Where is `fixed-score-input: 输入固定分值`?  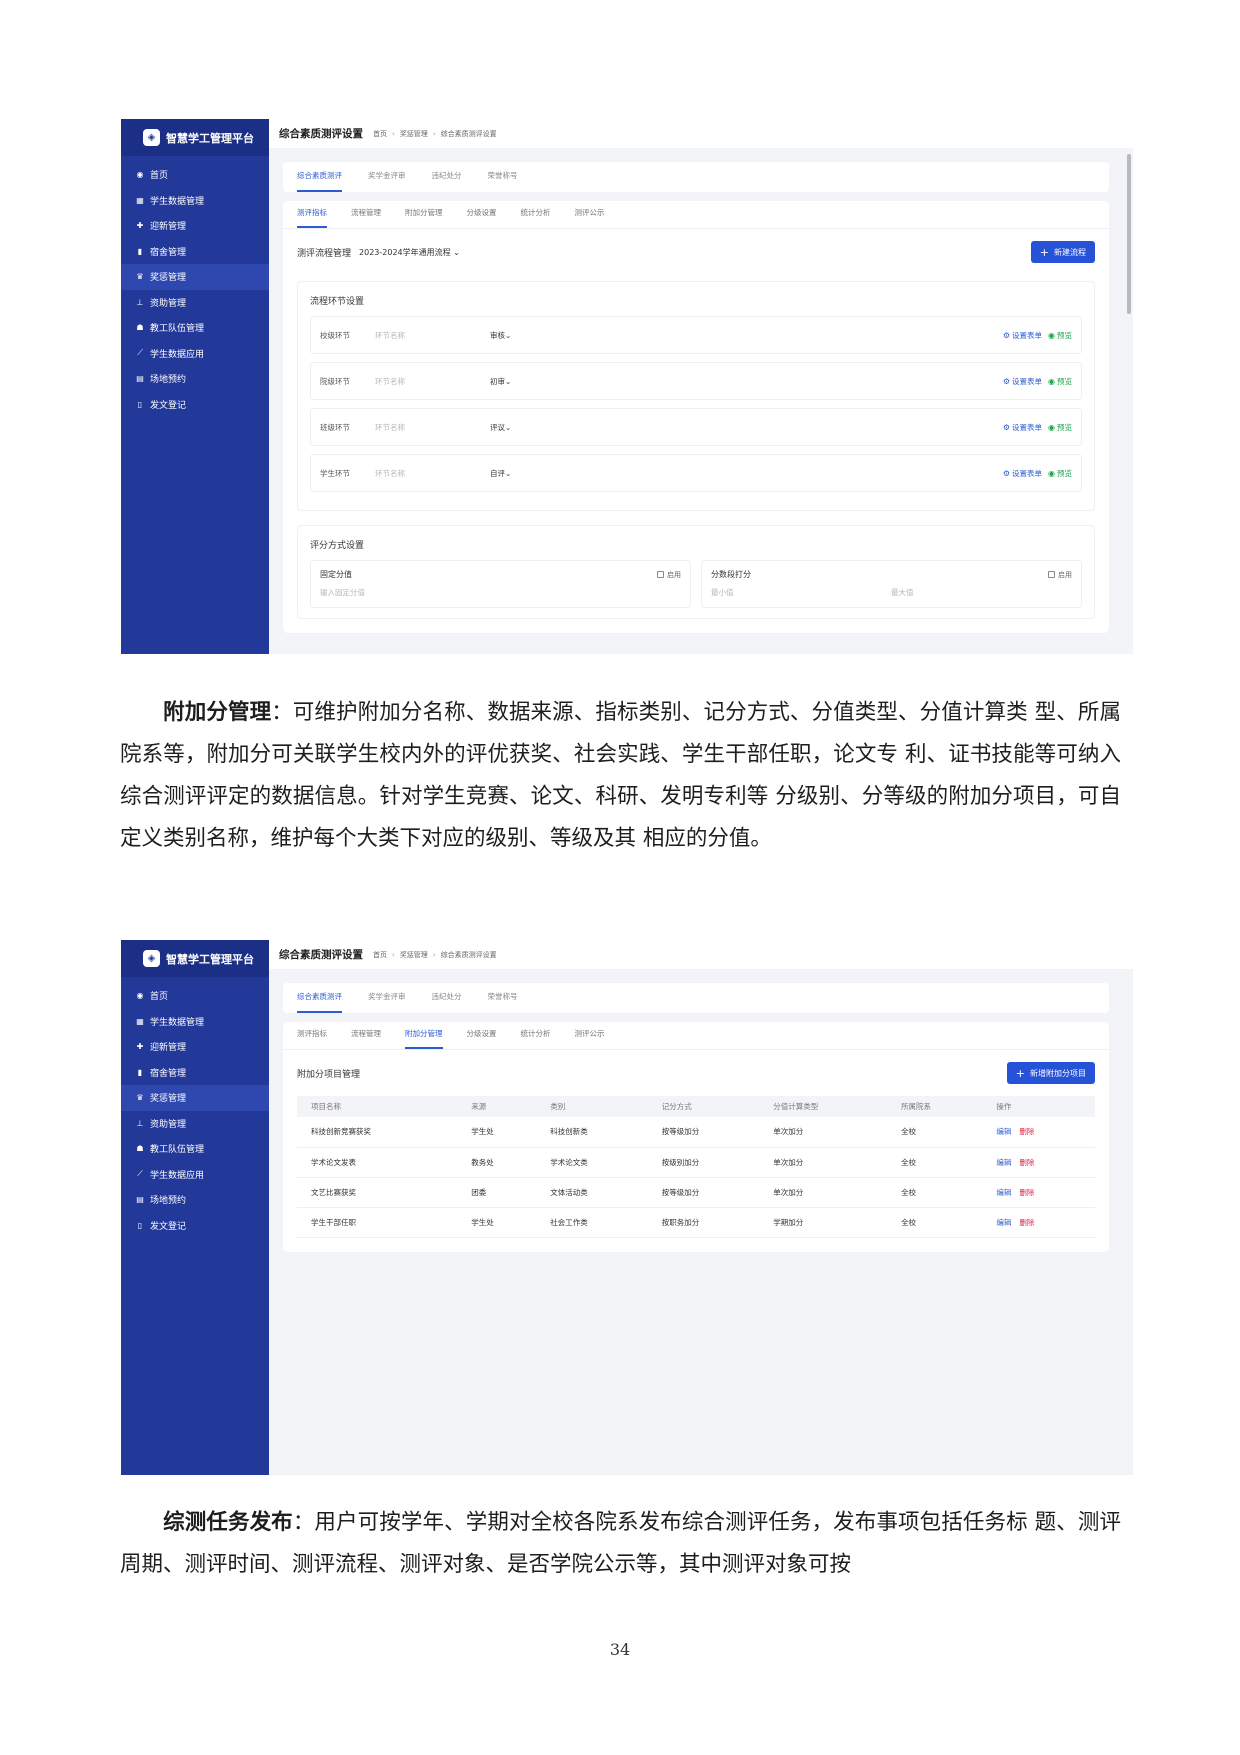 fixed-score-input: 输入固定分值 is located at coordinates (410, 592).